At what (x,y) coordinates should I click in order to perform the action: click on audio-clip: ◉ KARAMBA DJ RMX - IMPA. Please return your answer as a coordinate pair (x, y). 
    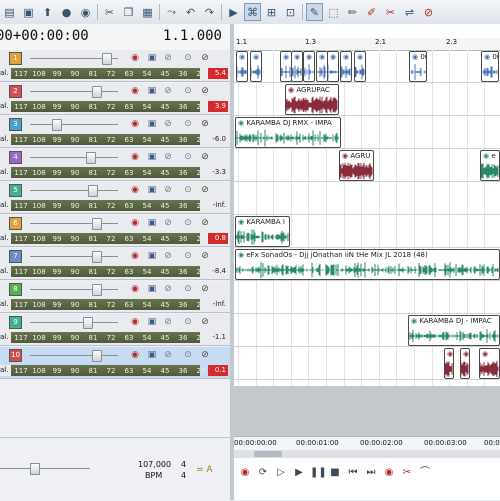
    Looking at the image, I should click on (288, 132).